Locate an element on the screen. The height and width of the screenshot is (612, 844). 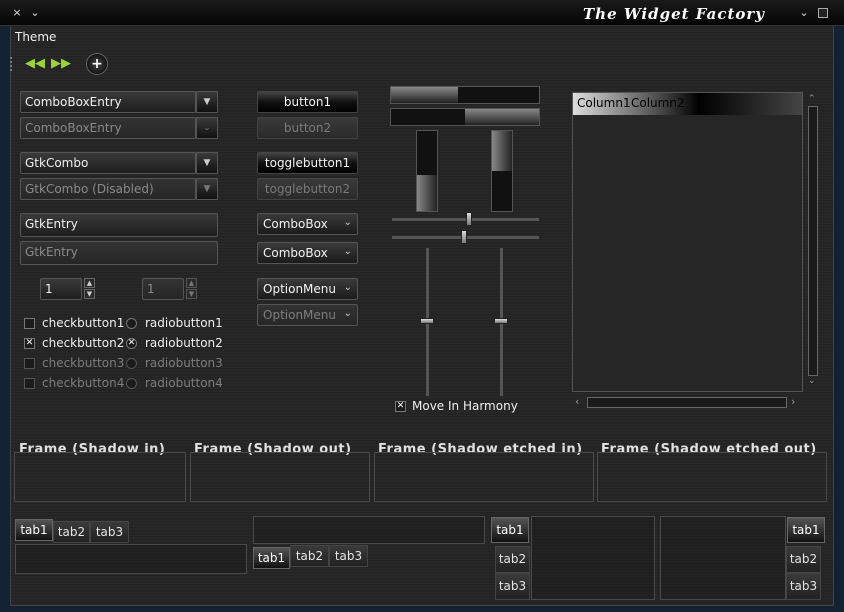
combobox-1: ComboBox ⌄ is located at coordinates (307, 224).